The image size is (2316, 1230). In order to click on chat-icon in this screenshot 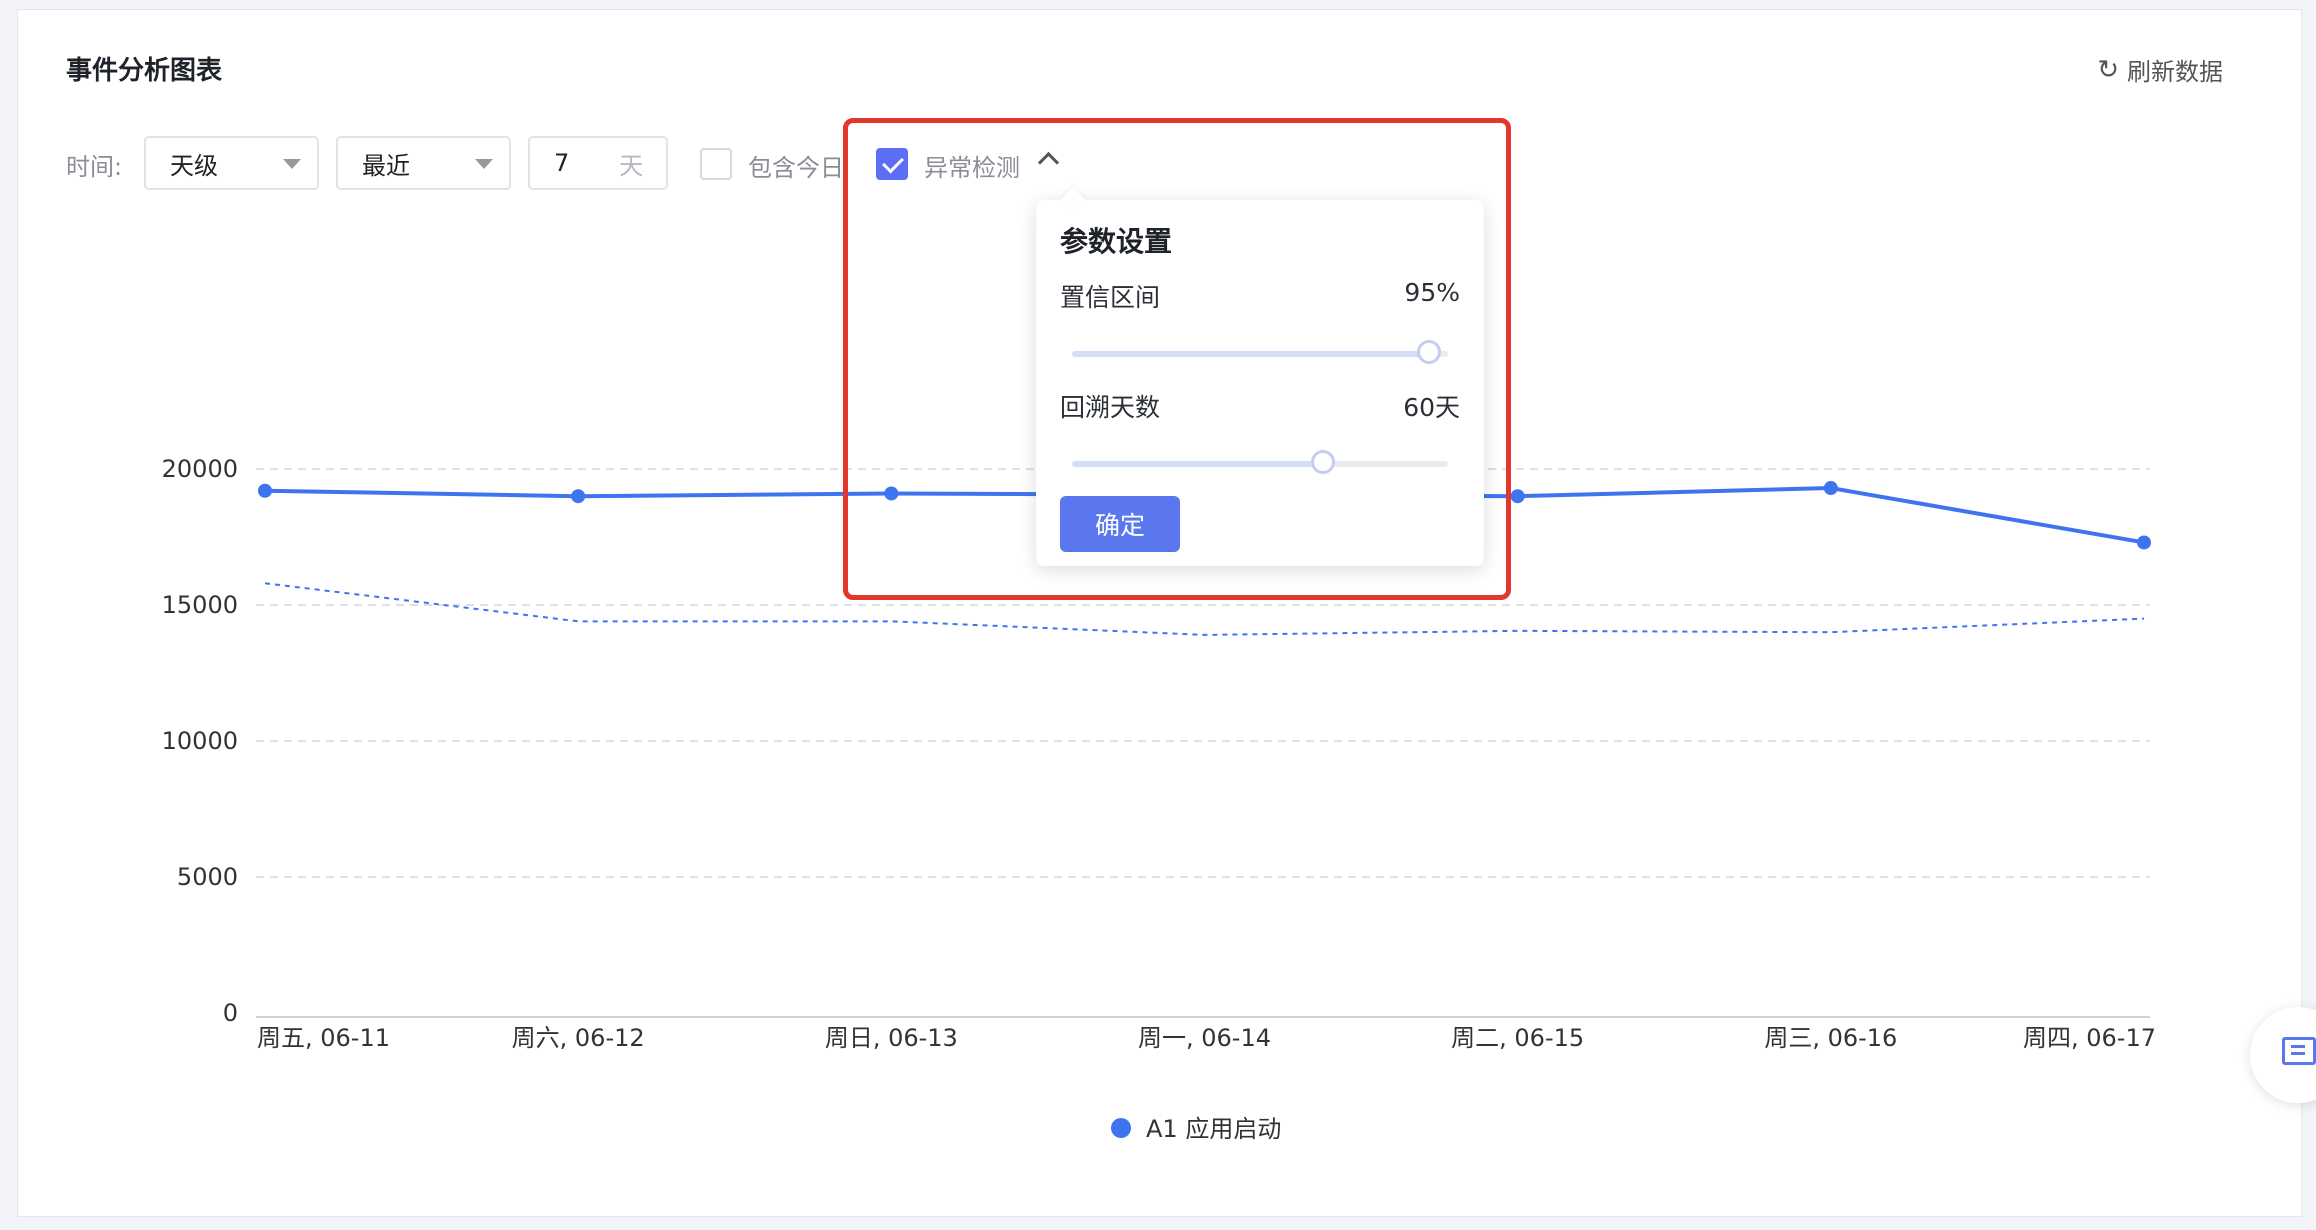, I will do `click(2299, 1051)`.